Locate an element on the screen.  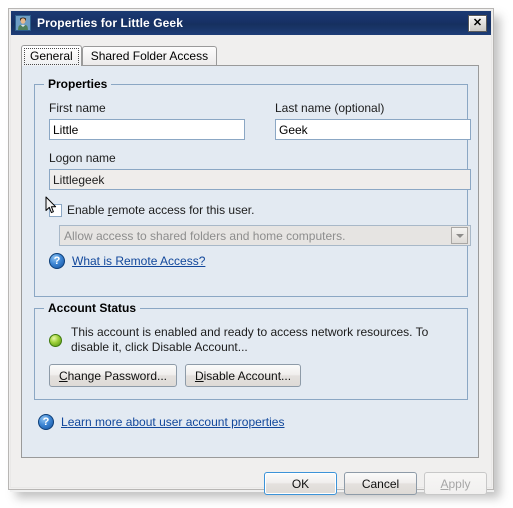
ok-button-label: OK is located at coordinates (300, 483).